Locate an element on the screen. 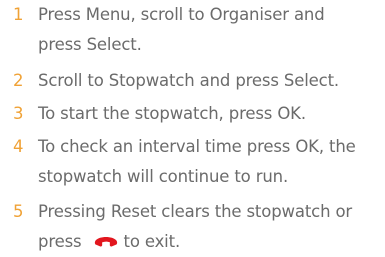 This screenshot has width=385, height=257. step-text-after-icon: to exit. is located at coordinates (152, 241).